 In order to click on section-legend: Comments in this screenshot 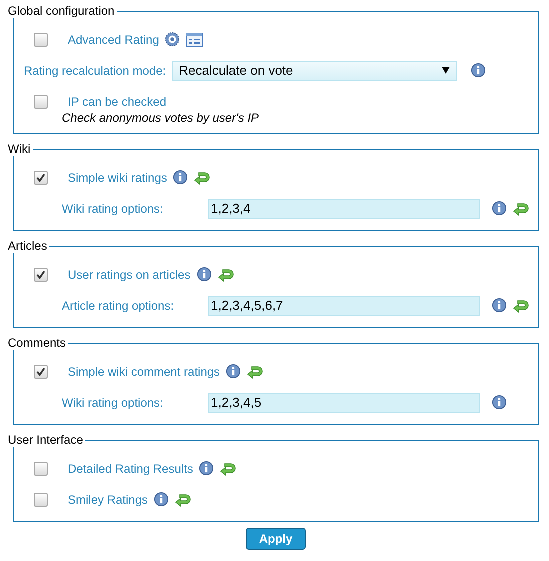, I will do `click(37, 343)`.